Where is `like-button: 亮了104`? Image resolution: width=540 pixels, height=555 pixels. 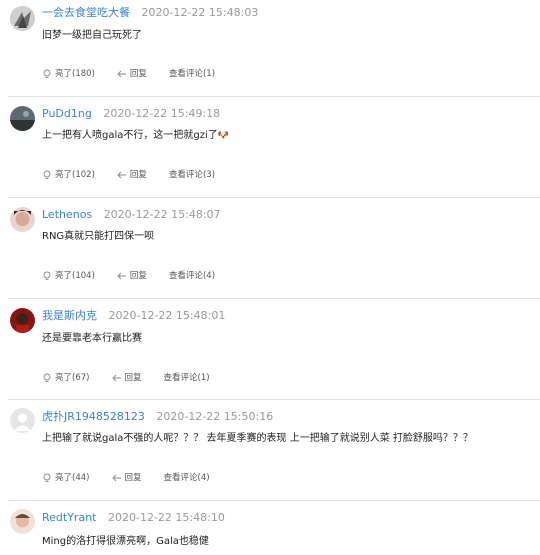
like-button: 亮了104 is located at coordinates (68, 276).